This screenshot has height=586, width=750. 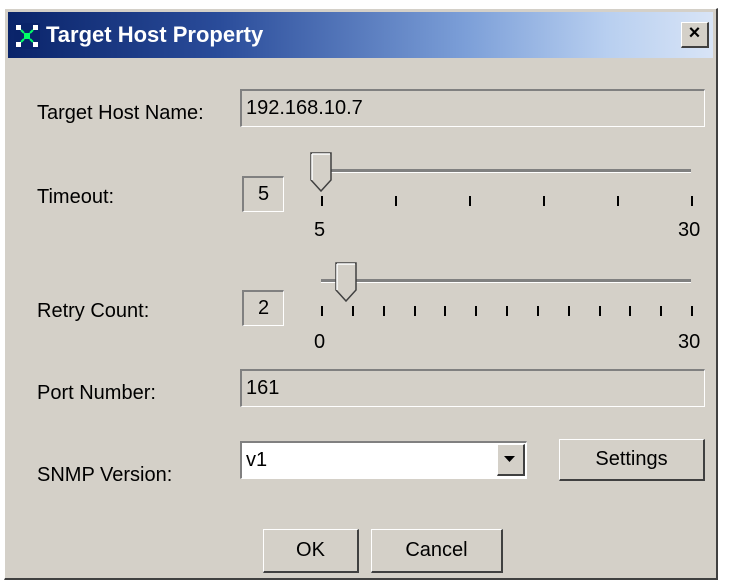 I want to click on chevron-down-icon, so click(x=509, y=459).